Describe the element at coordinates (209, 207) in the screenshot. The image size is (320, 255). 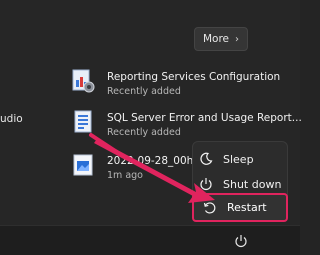
I see `restart-icon` at that location.